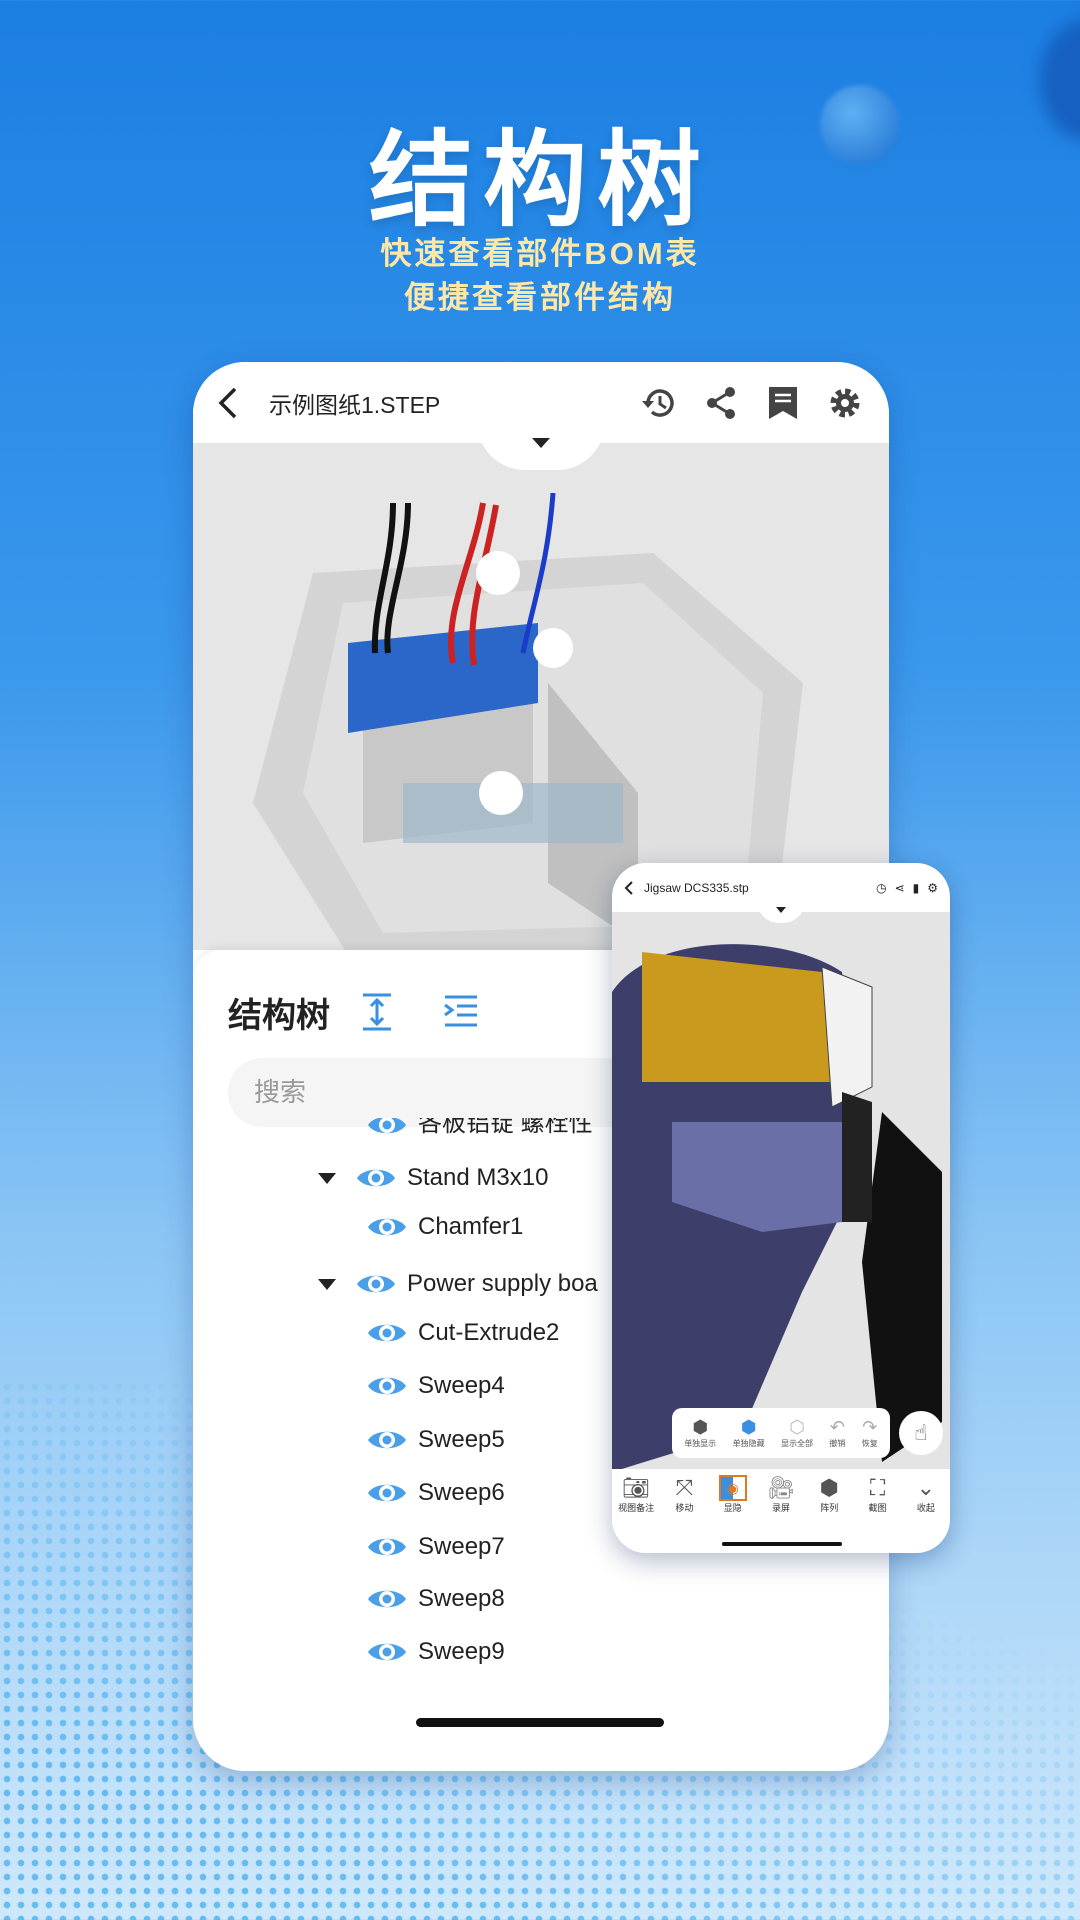 The height and width of the screenshot is (1920, 1080). Describe the element at coordinates (781, 1487) in the screenshot. I see `video-camera-icon: 🎥︎` at that location.